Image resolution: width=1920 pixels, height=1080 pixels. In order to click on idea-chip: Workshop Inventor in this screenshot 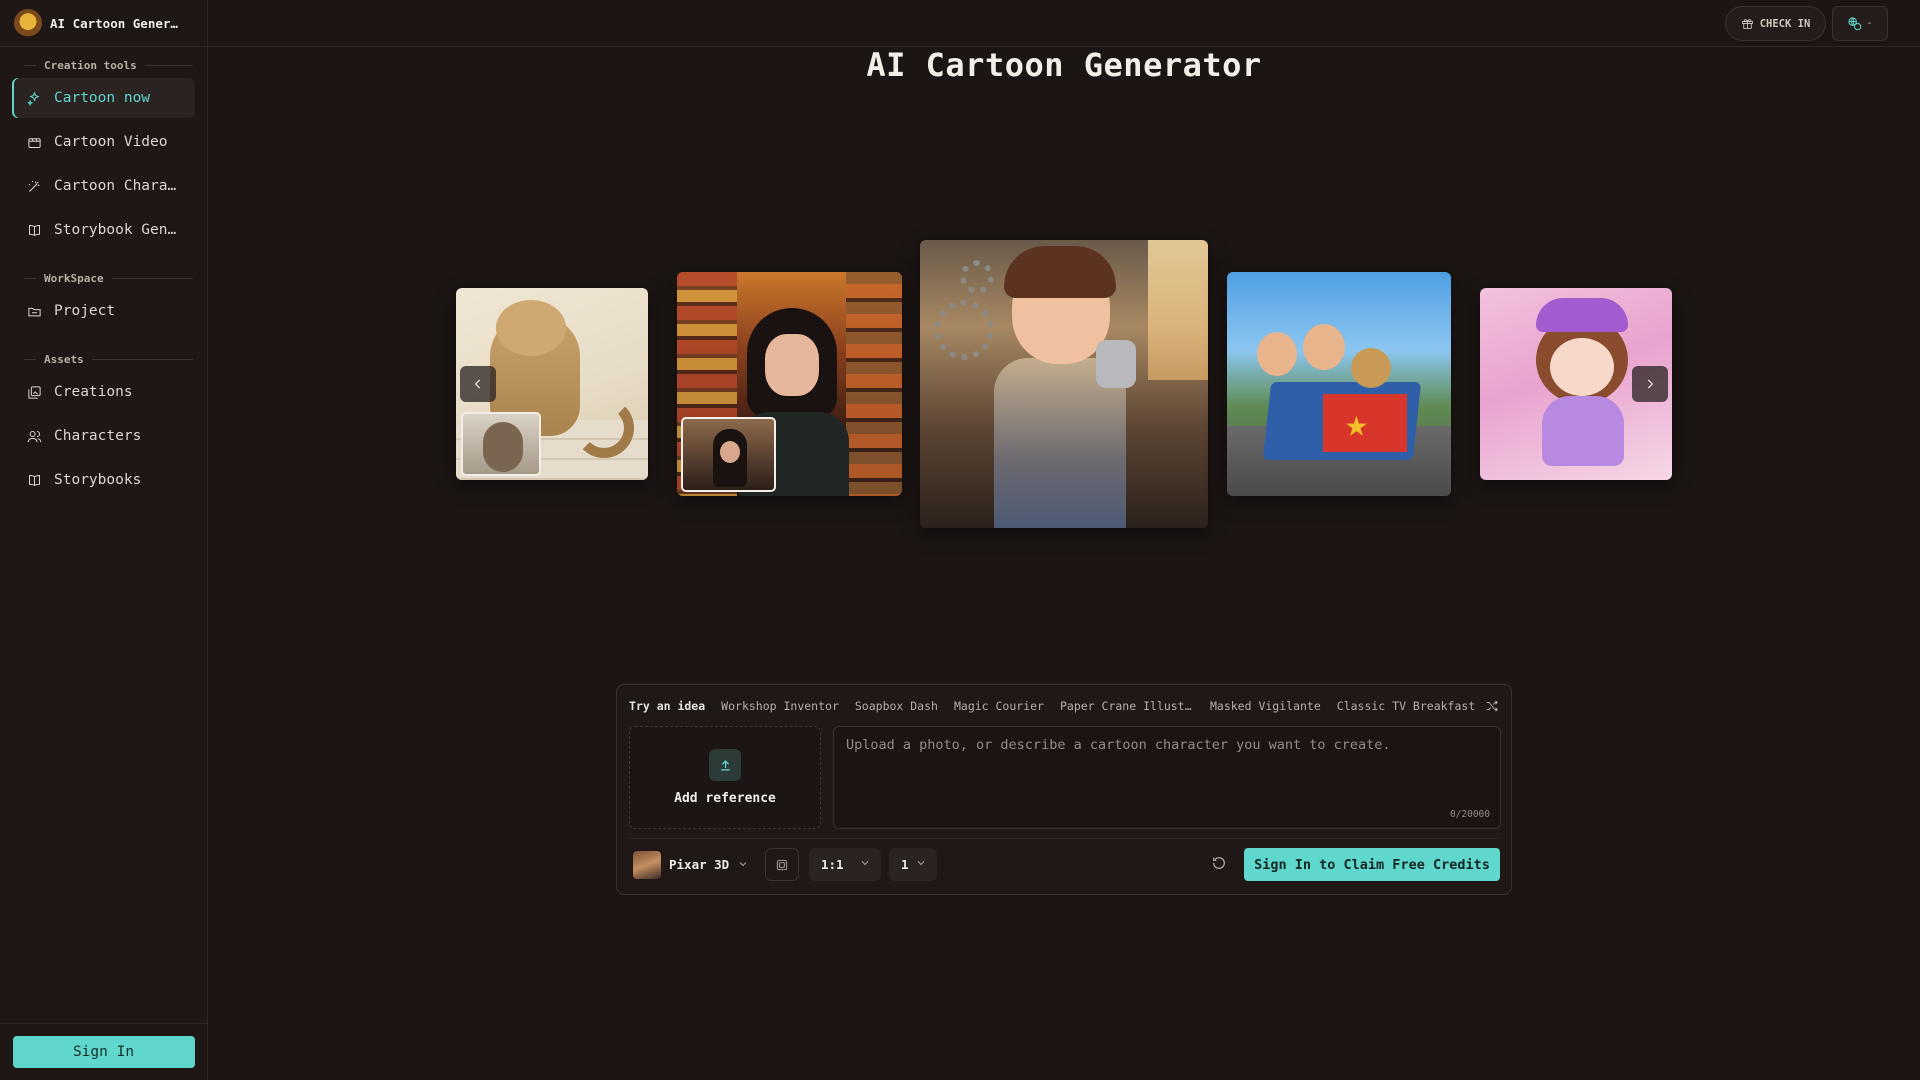, I will do `click(780, 706)`.